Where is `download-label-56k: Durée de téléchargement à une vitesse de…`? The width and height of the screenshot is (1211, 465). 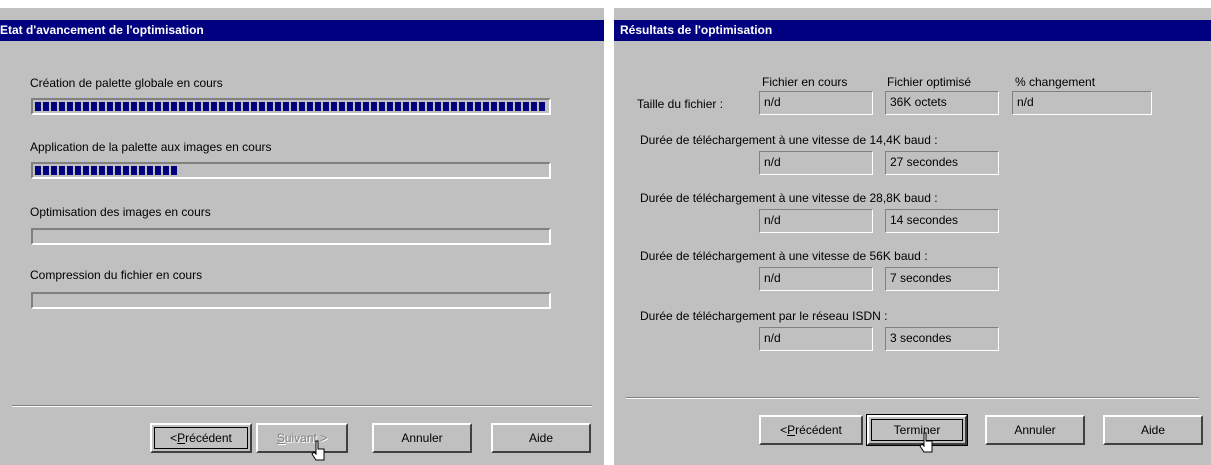 download-label-56k: Durée de téléchargement à une vitesse de… is located at coordinates (784, 256).